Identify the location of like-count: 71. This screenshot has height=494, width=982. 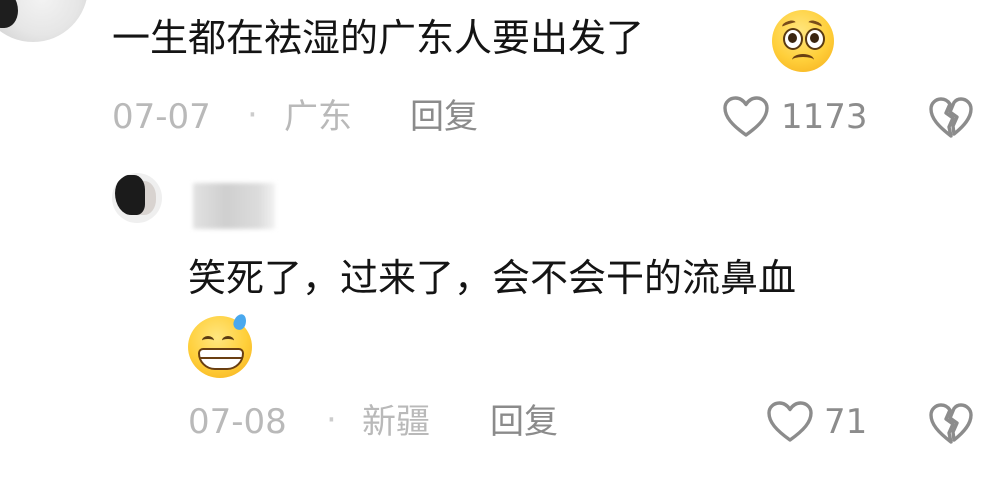
(846, 422).